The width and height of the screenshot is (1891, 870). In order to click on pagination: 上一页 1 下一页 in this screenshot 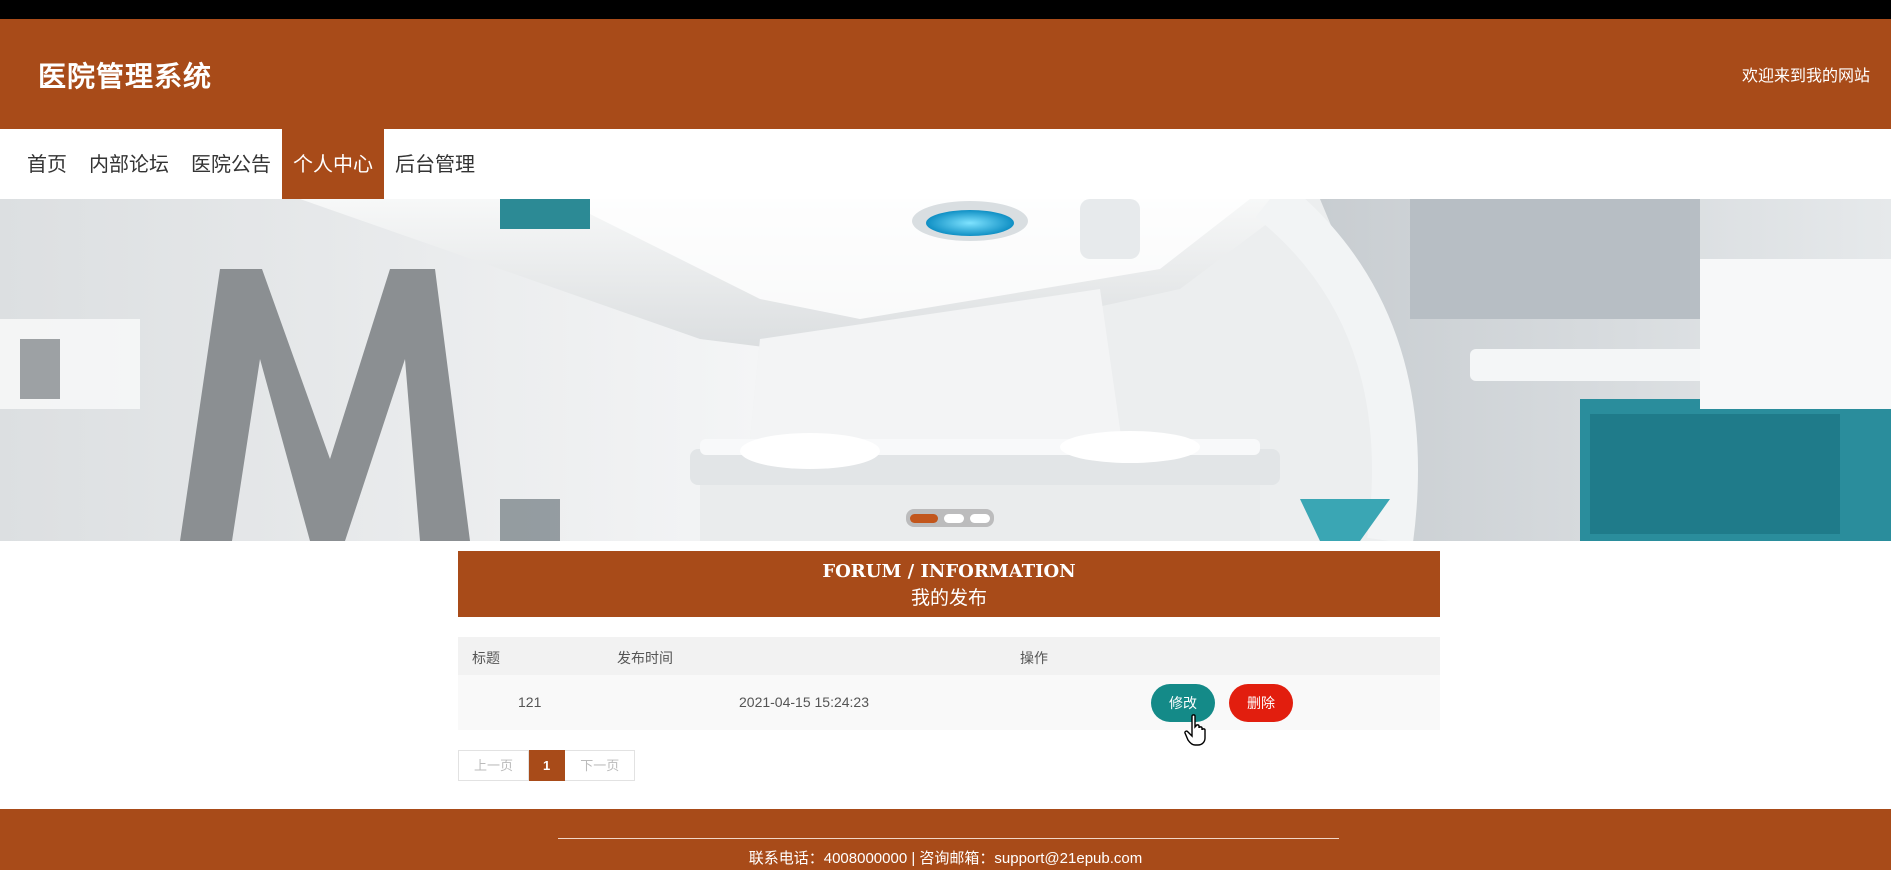, I will do `click(547, 765)`.